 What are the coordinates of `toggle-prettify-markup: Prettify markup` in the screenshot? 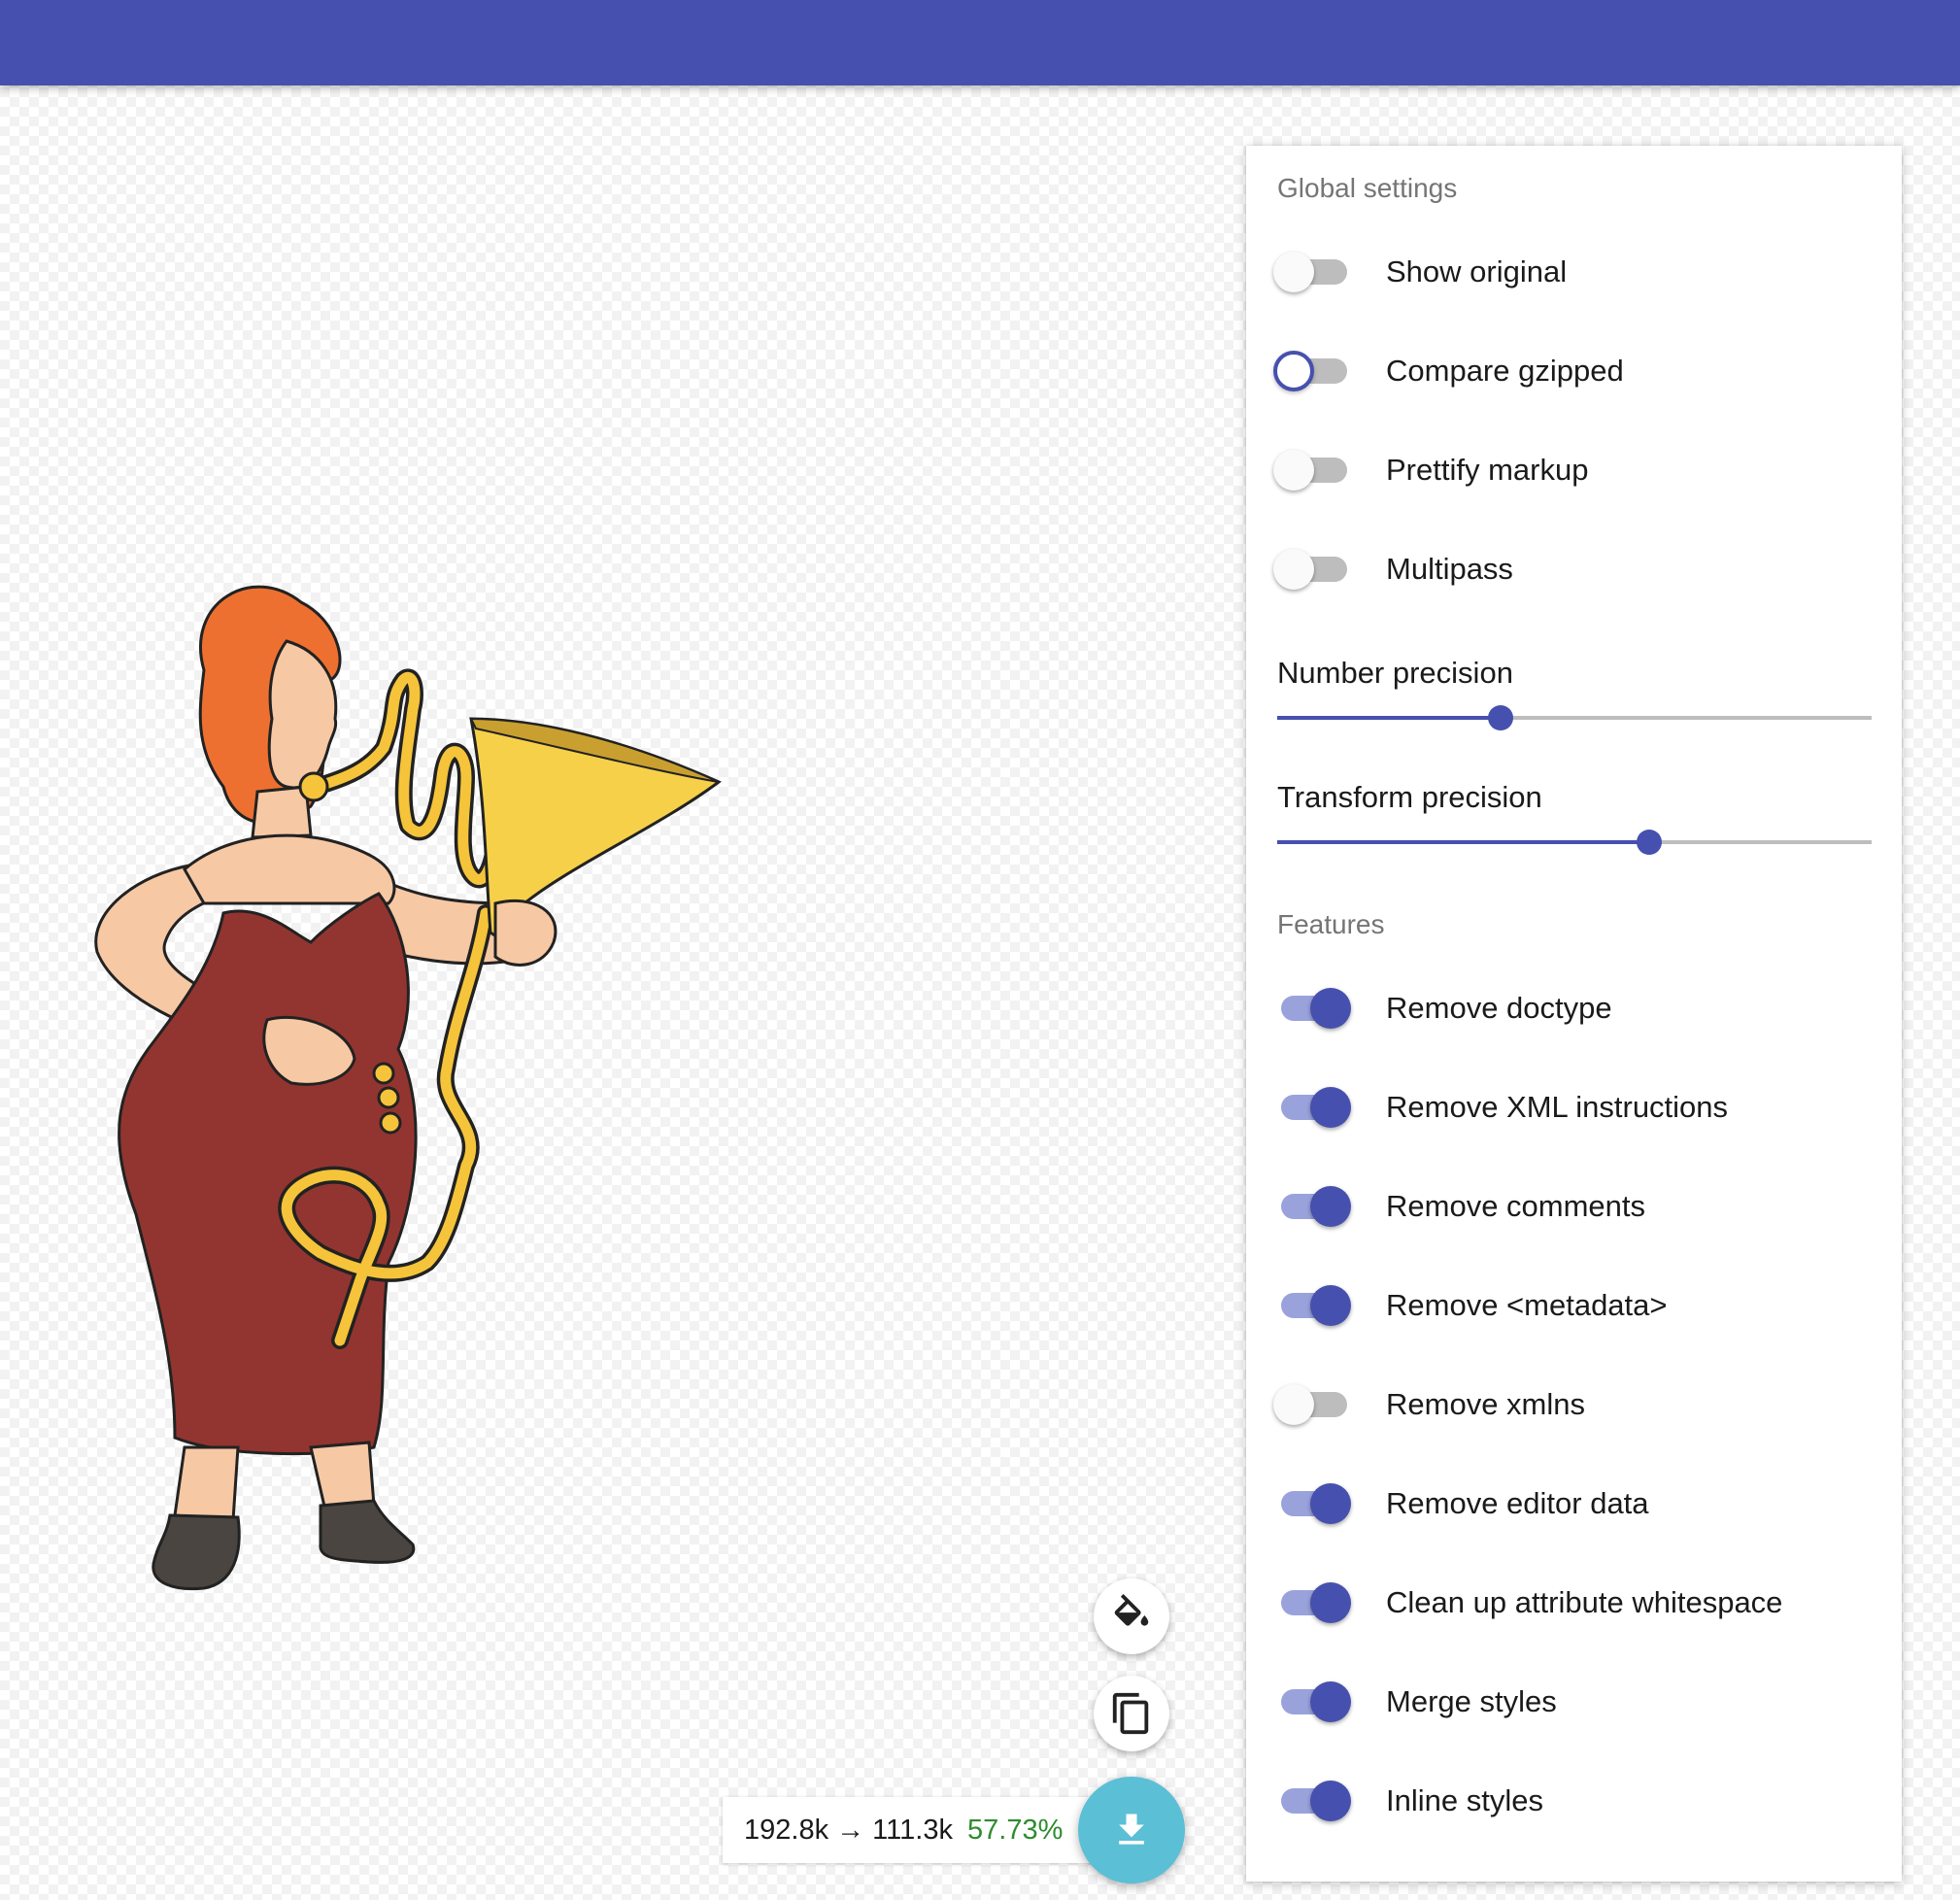 It's located at (1576, 469).